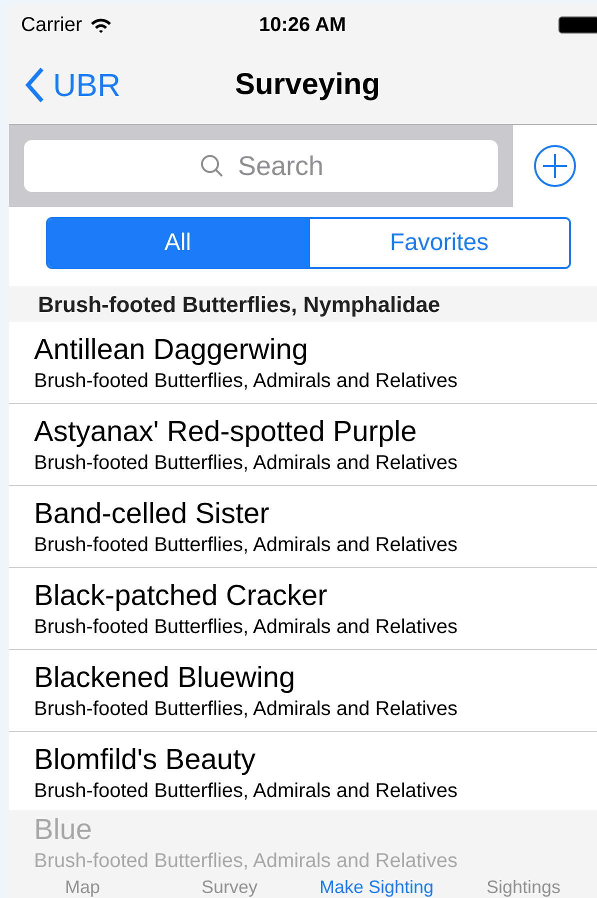 This screenshot has width=597, height=898. What do you see at coordinates (302, 25) in the screenshot?
I see `status-time: 10:26 AM` at bounding box center [302, 25].